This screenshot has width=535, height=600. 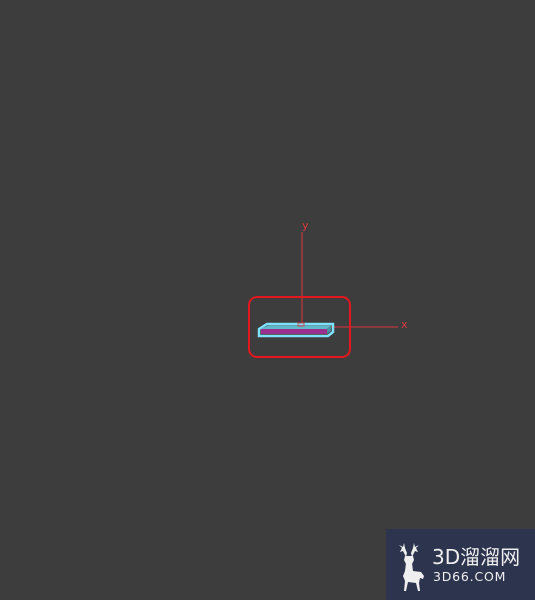 I want to click on box-front-face, so click(x=294, y=331).